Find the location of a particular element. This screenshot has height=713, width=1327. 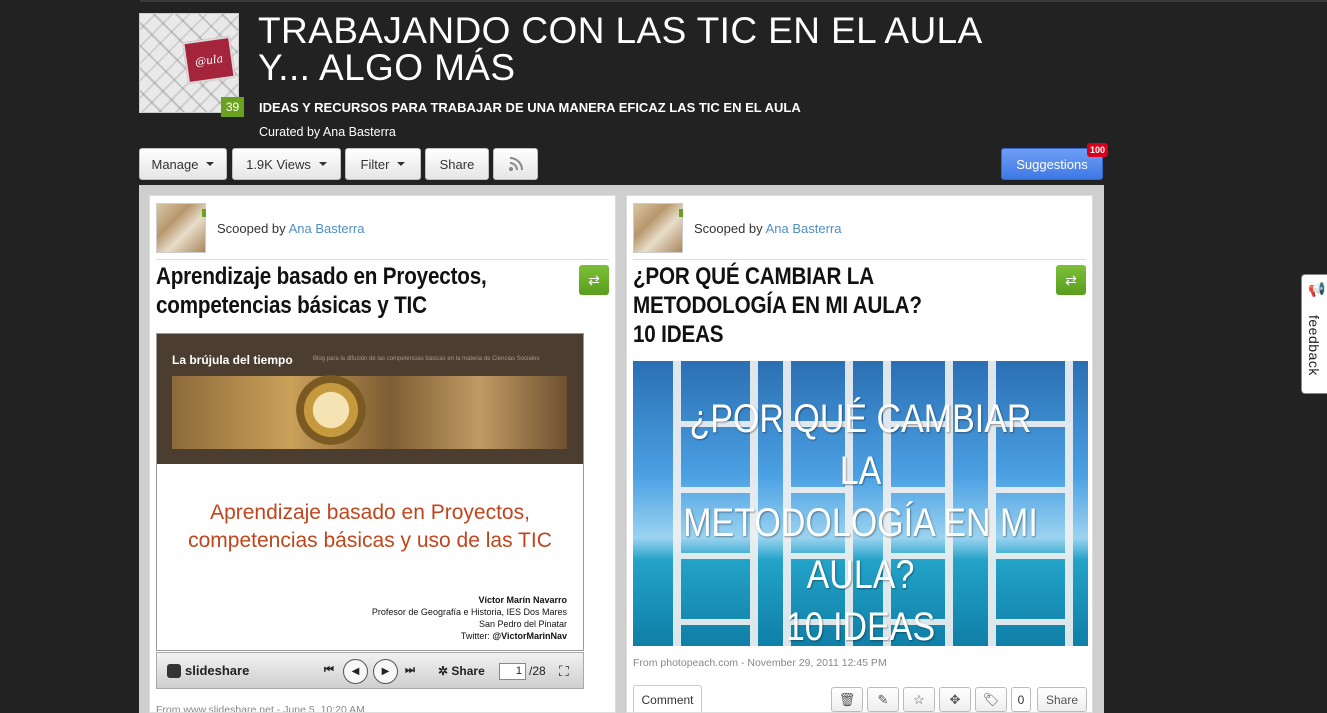

page-title-line-2: Y... ALGO MÁS is located at coordinates (387, 67).